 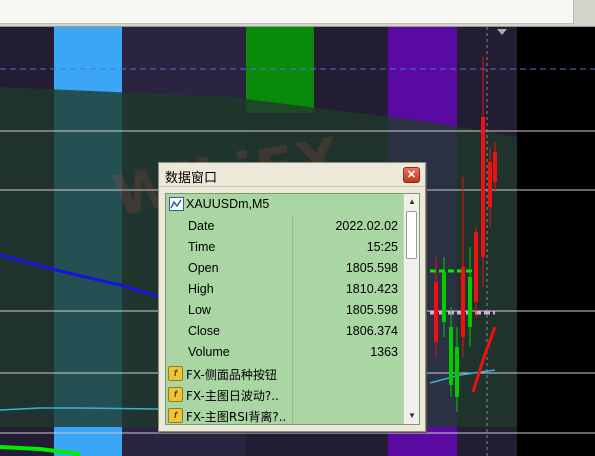 What do you see at coordinates (382, 247) in the screenshot?
I see `row-value: 15:25` at bounding box center [382, 247].